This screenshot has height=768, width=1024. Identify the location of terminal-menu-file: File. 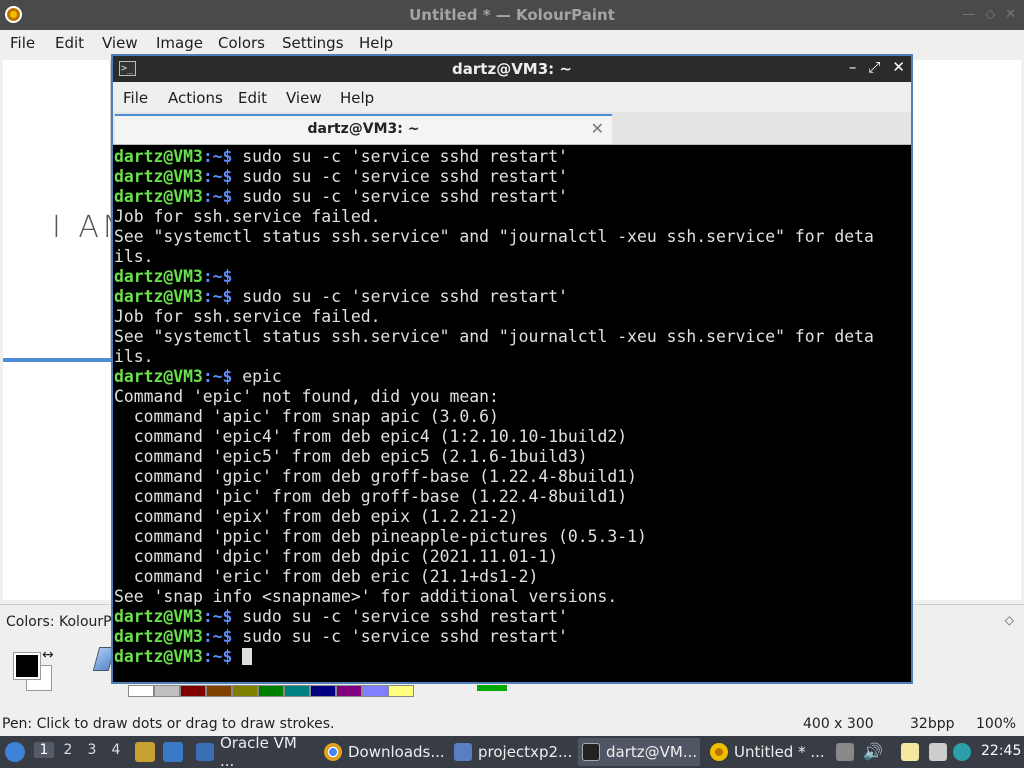
(135, 98).